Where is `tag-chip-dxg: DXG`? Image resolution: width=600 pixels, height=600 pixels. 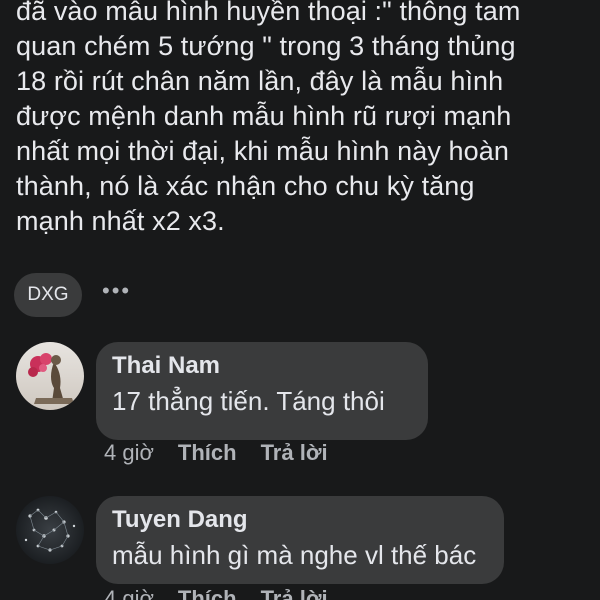 tag-chip-dxg: DXG is located at coordinates (48, 295).